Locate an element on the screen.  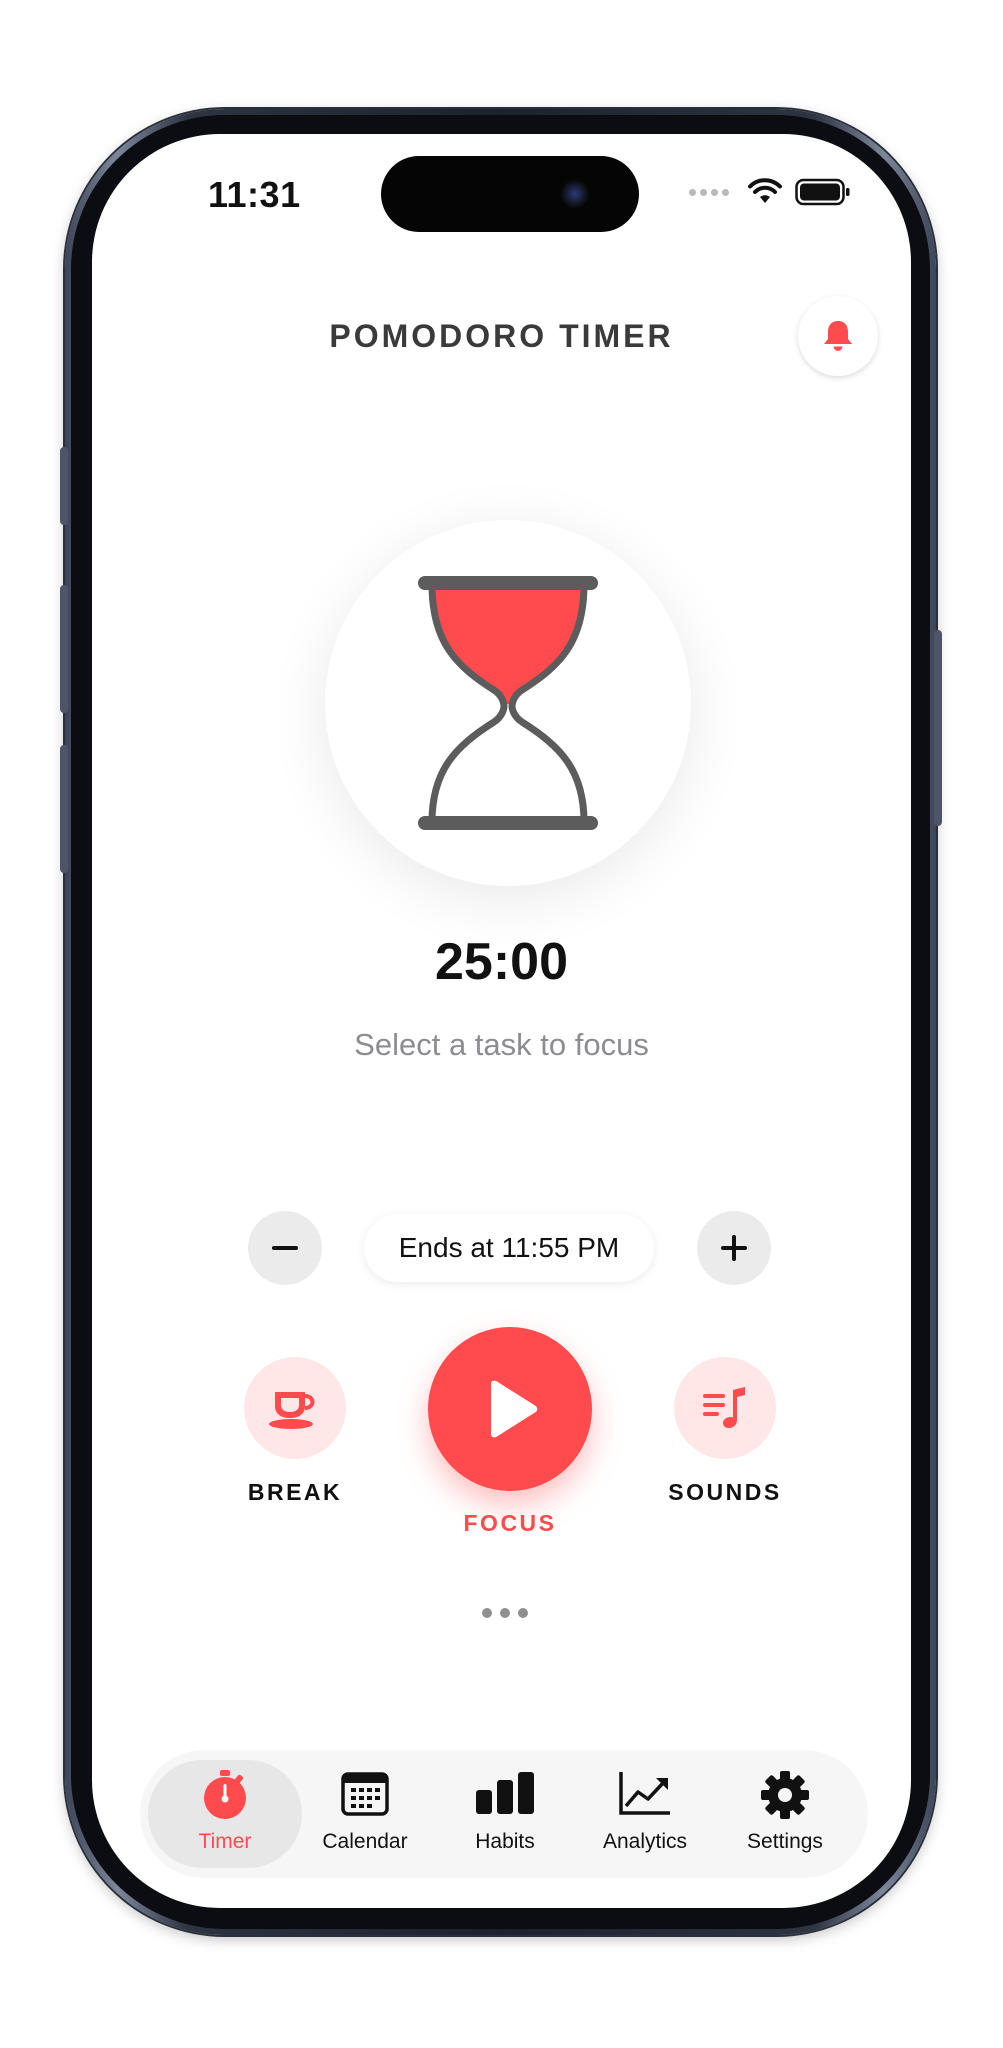
tab-timer-label: Timer is located at coordinates (225, 1841).